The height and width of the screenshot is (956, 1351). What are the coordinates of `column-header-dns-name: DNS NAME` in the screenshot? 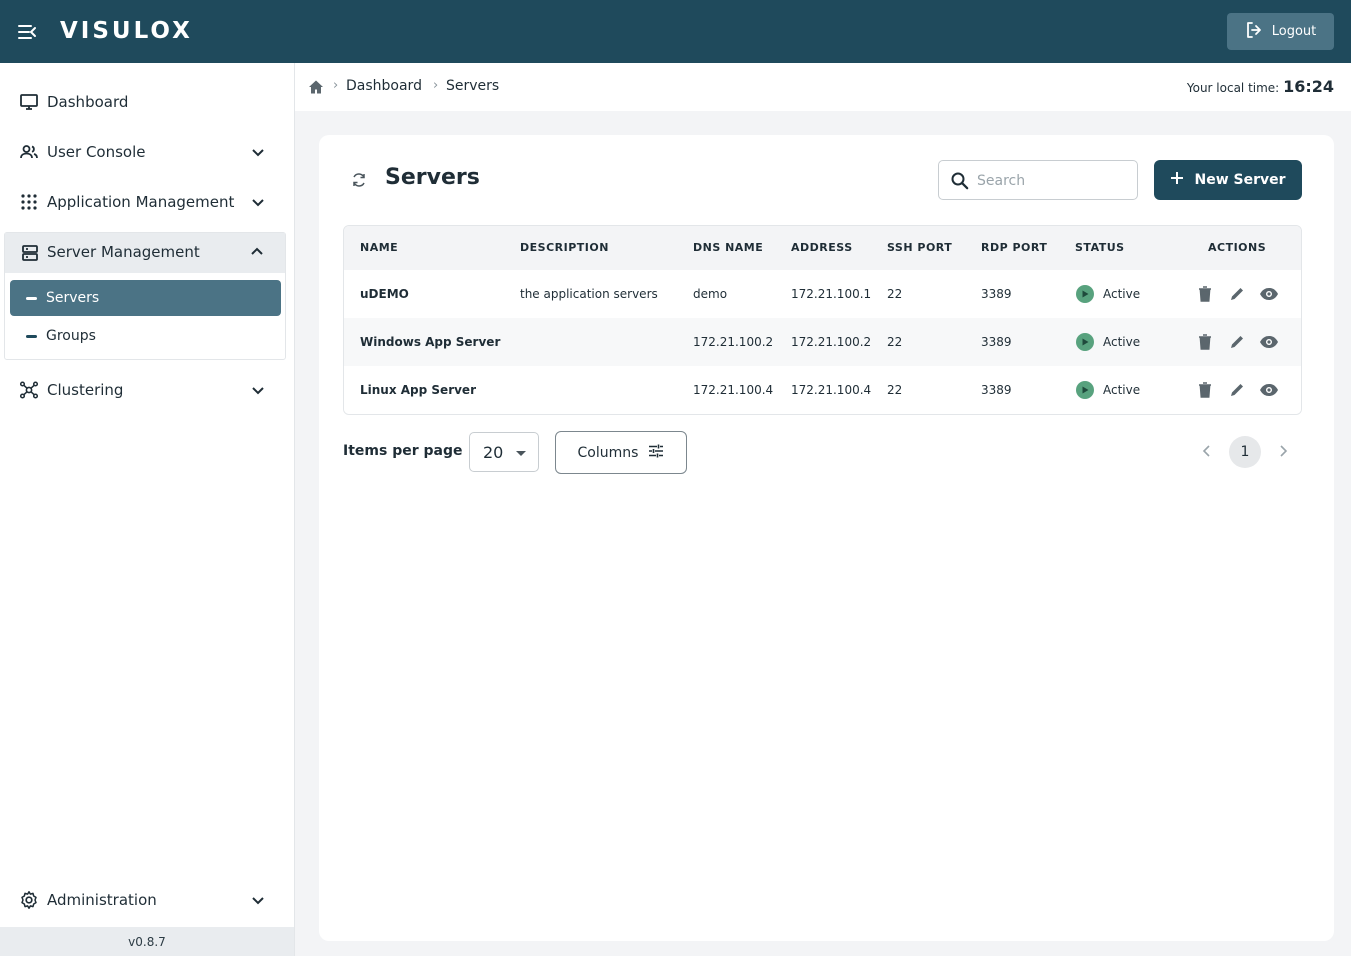 It's located at (728, 247).